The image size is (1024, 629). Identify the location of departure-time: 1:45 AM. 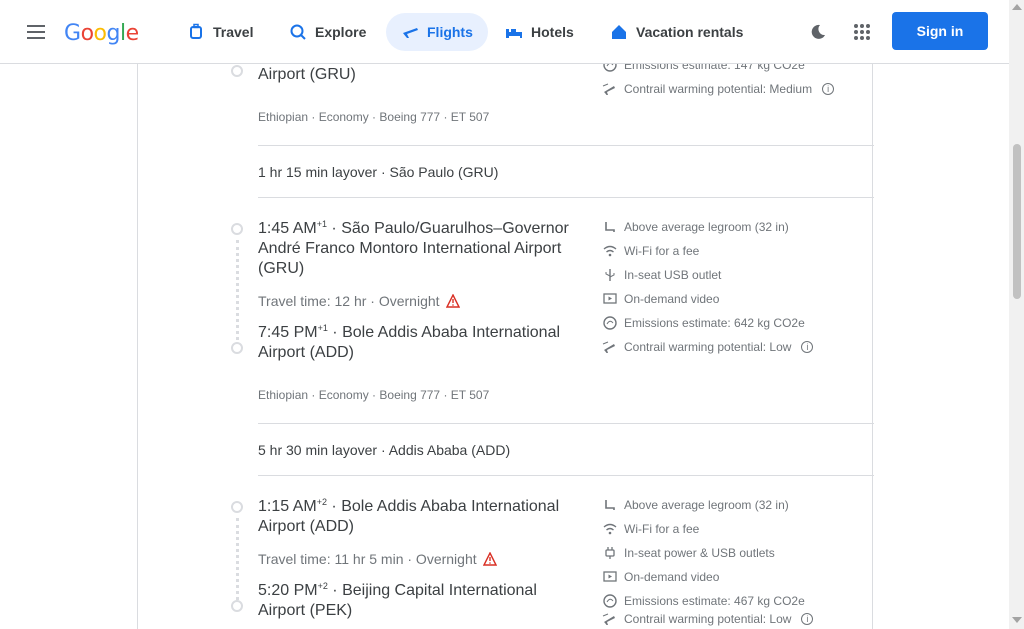
(287, 228).